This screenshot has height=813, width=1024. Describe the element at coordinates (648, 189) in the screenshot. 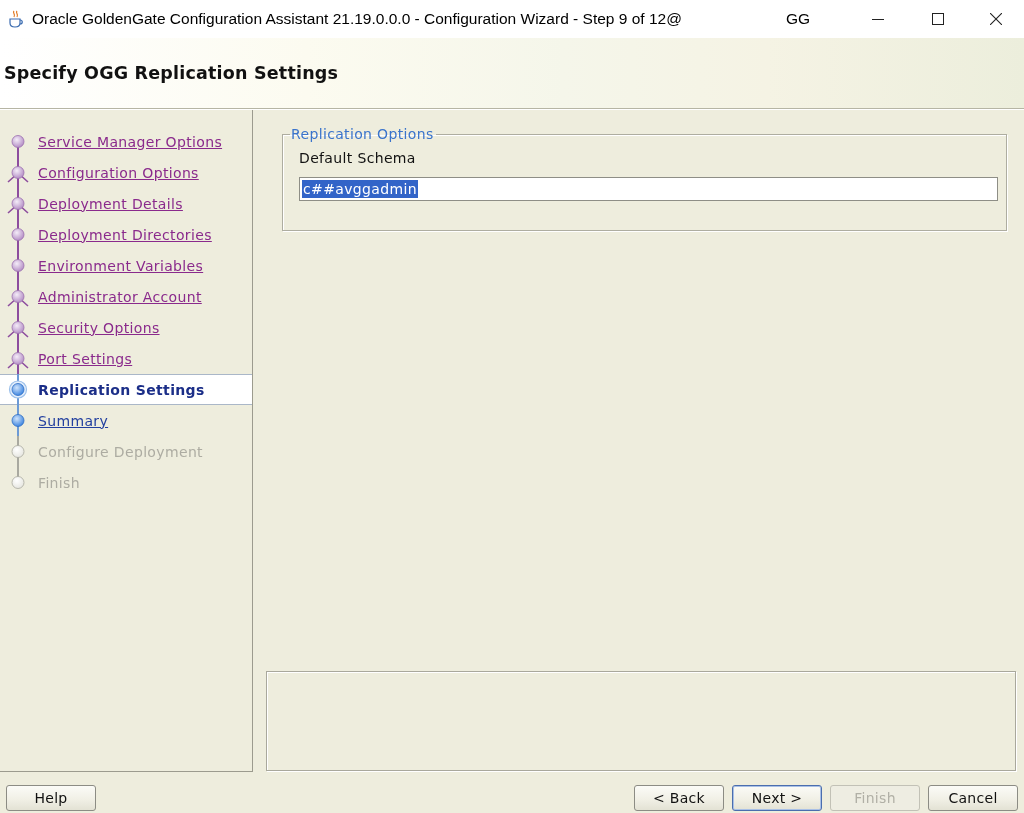

I see `default-schema-field: c##avggadmin` at that location.